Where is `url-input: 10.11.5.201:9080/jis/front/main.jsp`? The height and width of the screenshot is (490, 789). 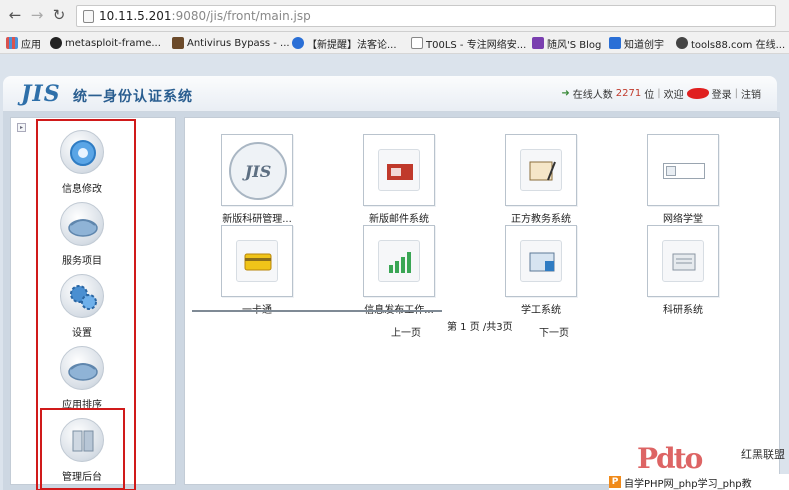 url-input: 10.11.5.201:9080/jis/front/main.jsp is located at coordinates (426, 16).